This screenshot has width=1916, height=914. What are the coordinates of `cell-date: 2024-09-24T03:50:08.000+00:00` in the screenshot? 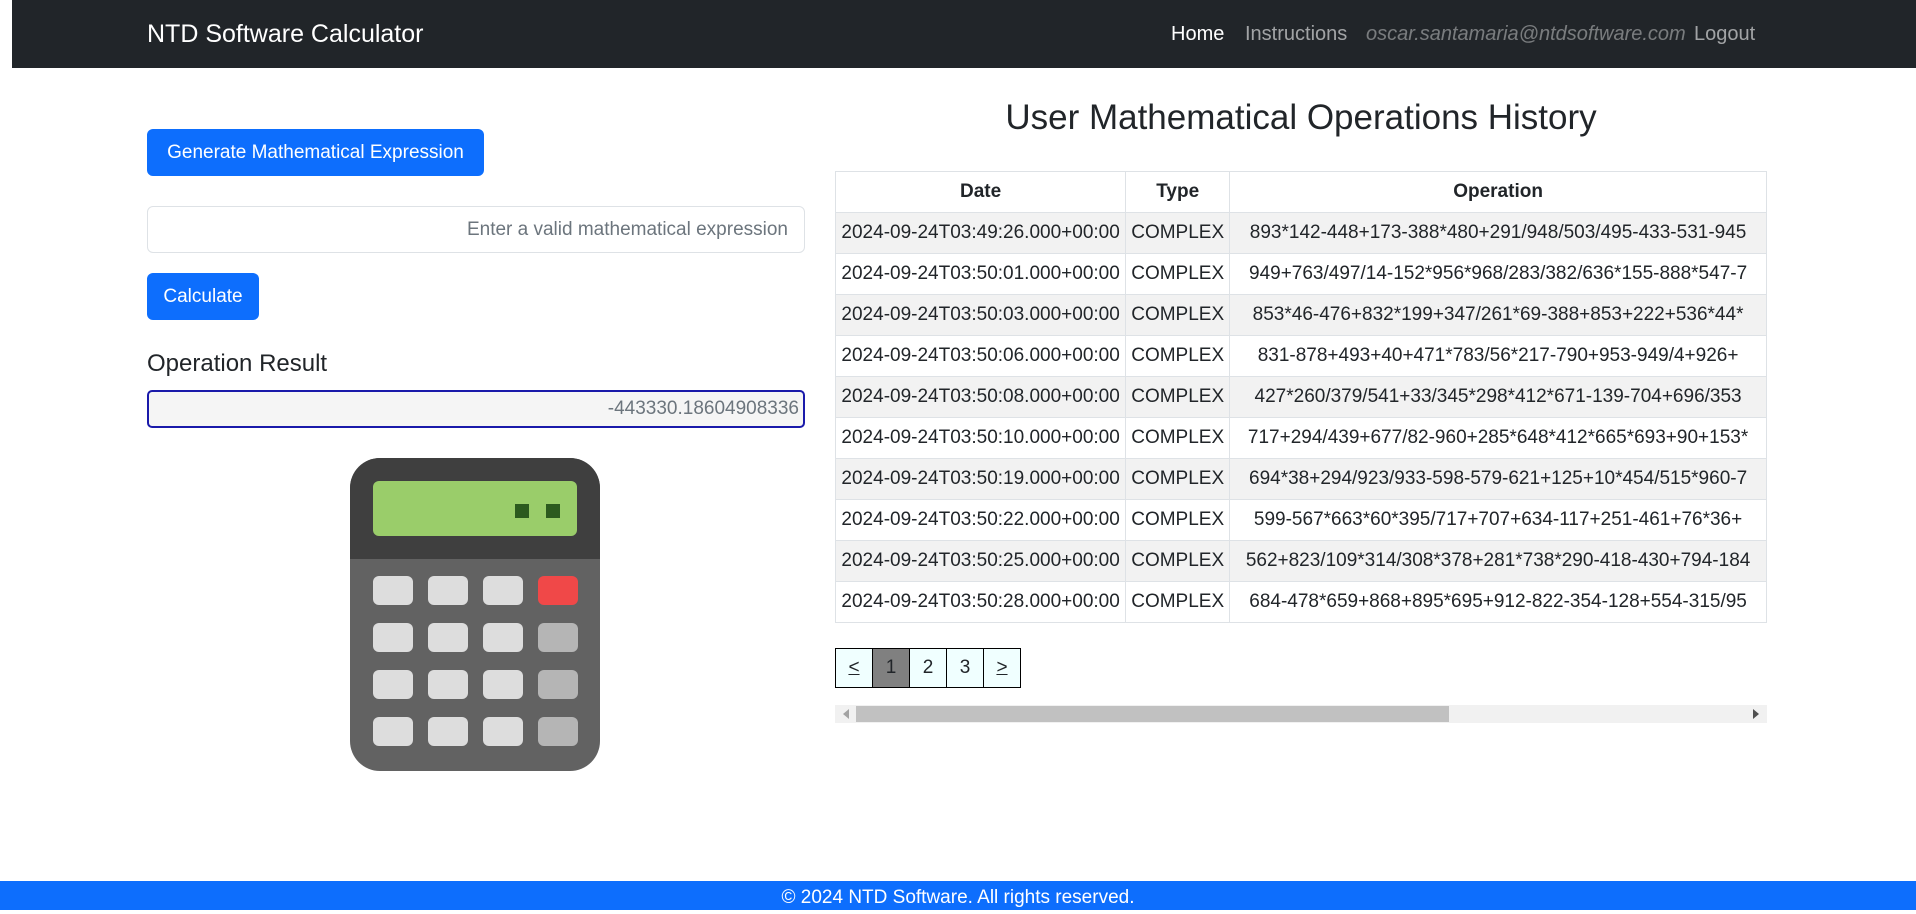 It's located at (981, 397).